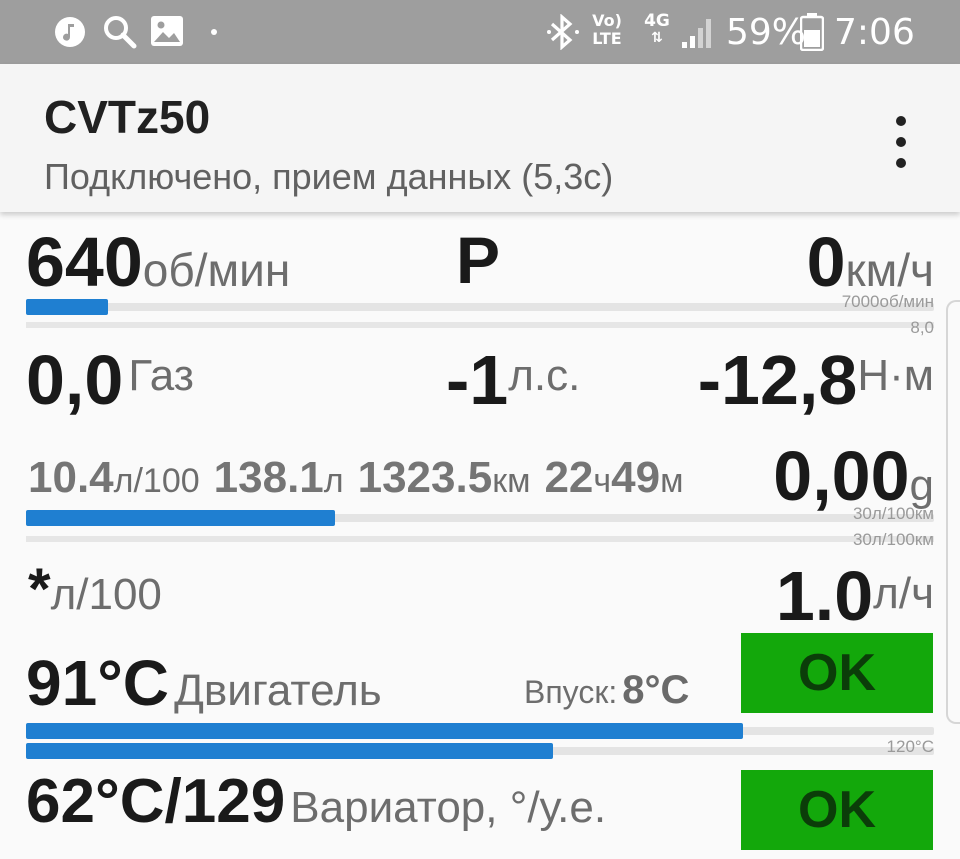  I want to click on cvt-temp-readout: 62°C/129 Вариатор, °/у.е., so click(316, 801).